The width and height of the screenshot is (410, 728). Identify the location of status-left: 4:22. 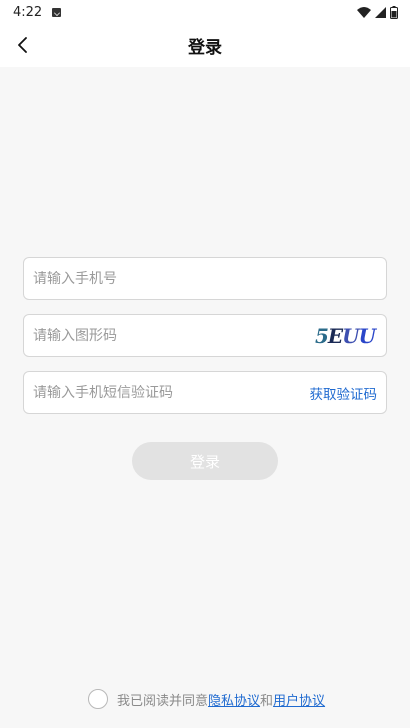
(37, 12).